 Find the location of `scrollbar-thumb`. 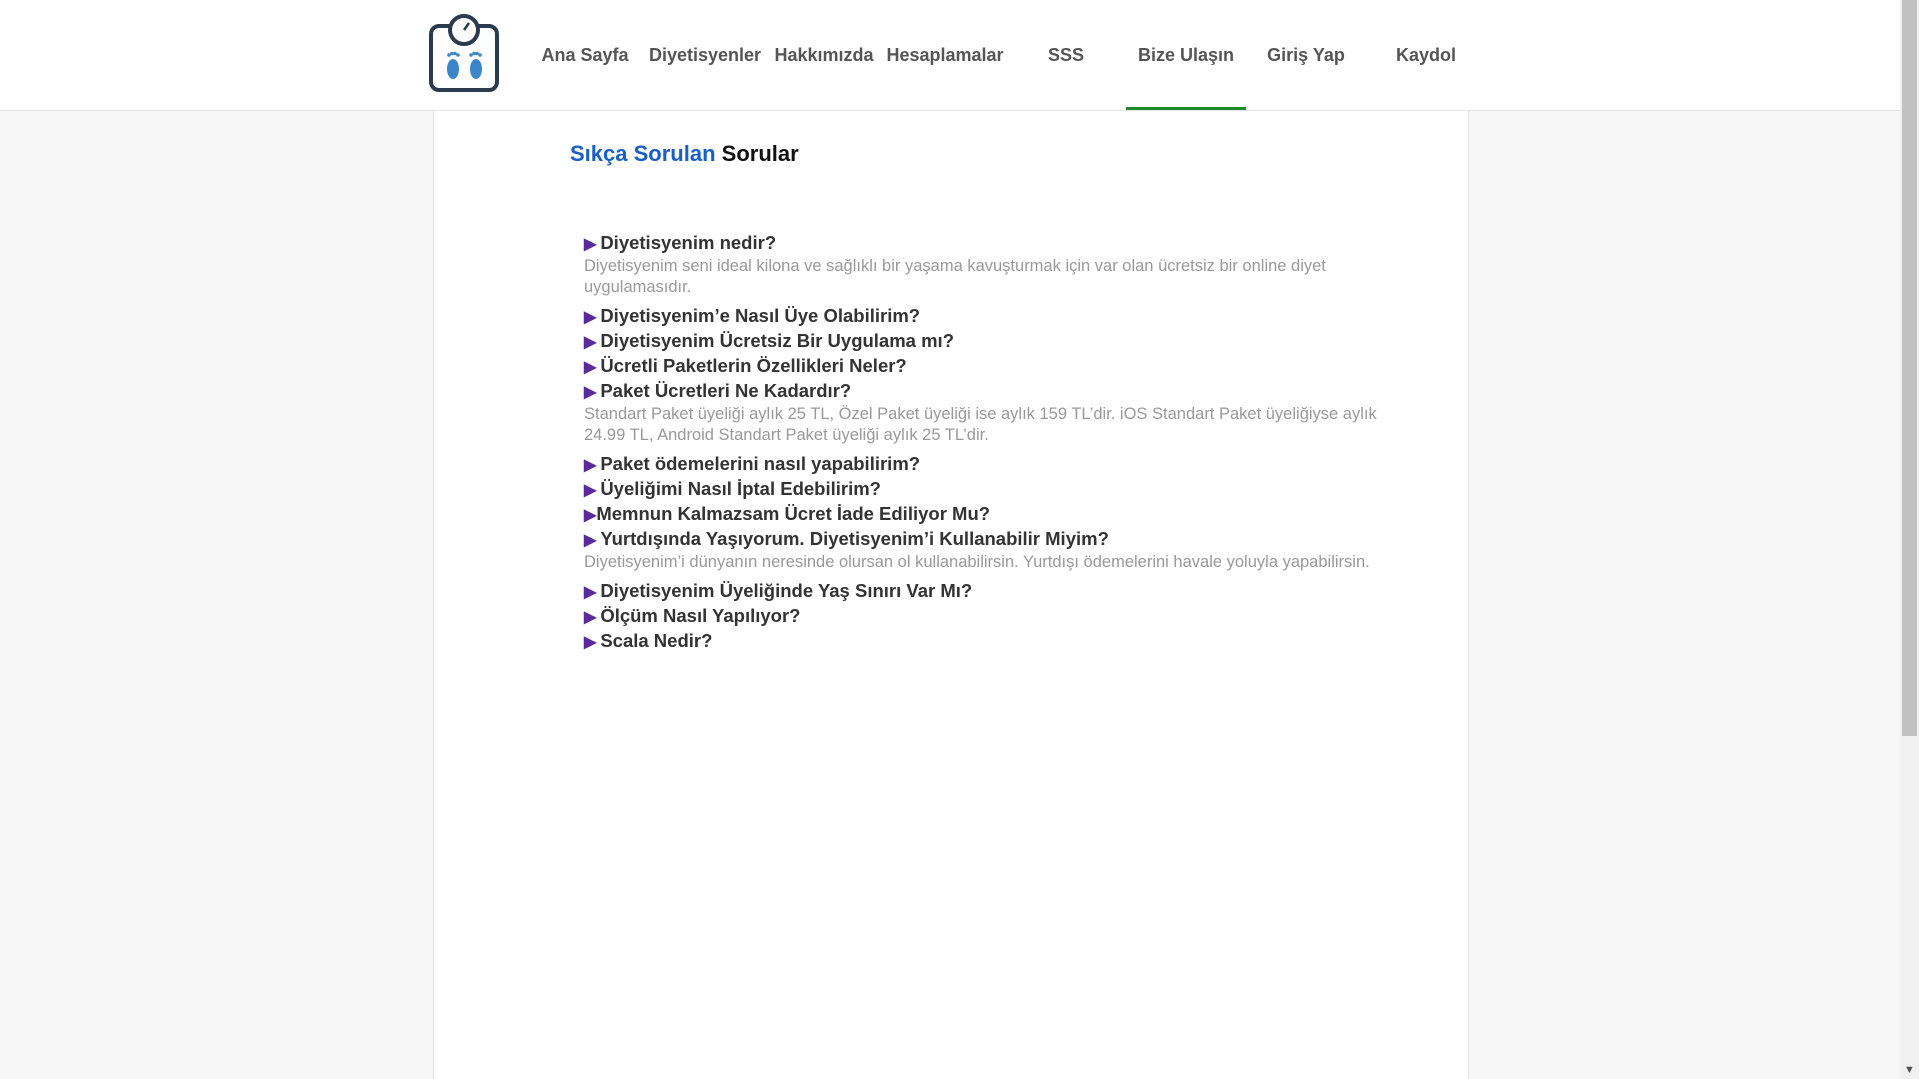

scrollbar-thumb is located at coordinates (1909, 368).